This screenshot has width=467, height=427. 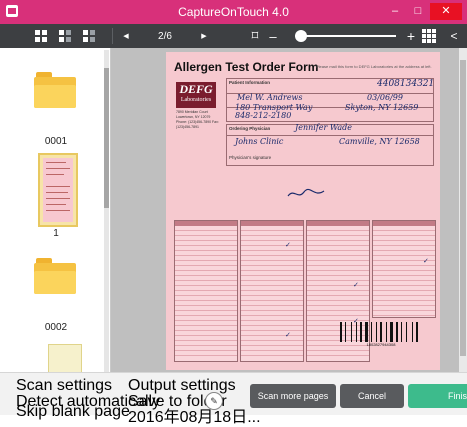 What do you see at coordinates (372, 396) in the screenshot?
I see `cancel-button: Cancel` at bounding box center [372, 396].